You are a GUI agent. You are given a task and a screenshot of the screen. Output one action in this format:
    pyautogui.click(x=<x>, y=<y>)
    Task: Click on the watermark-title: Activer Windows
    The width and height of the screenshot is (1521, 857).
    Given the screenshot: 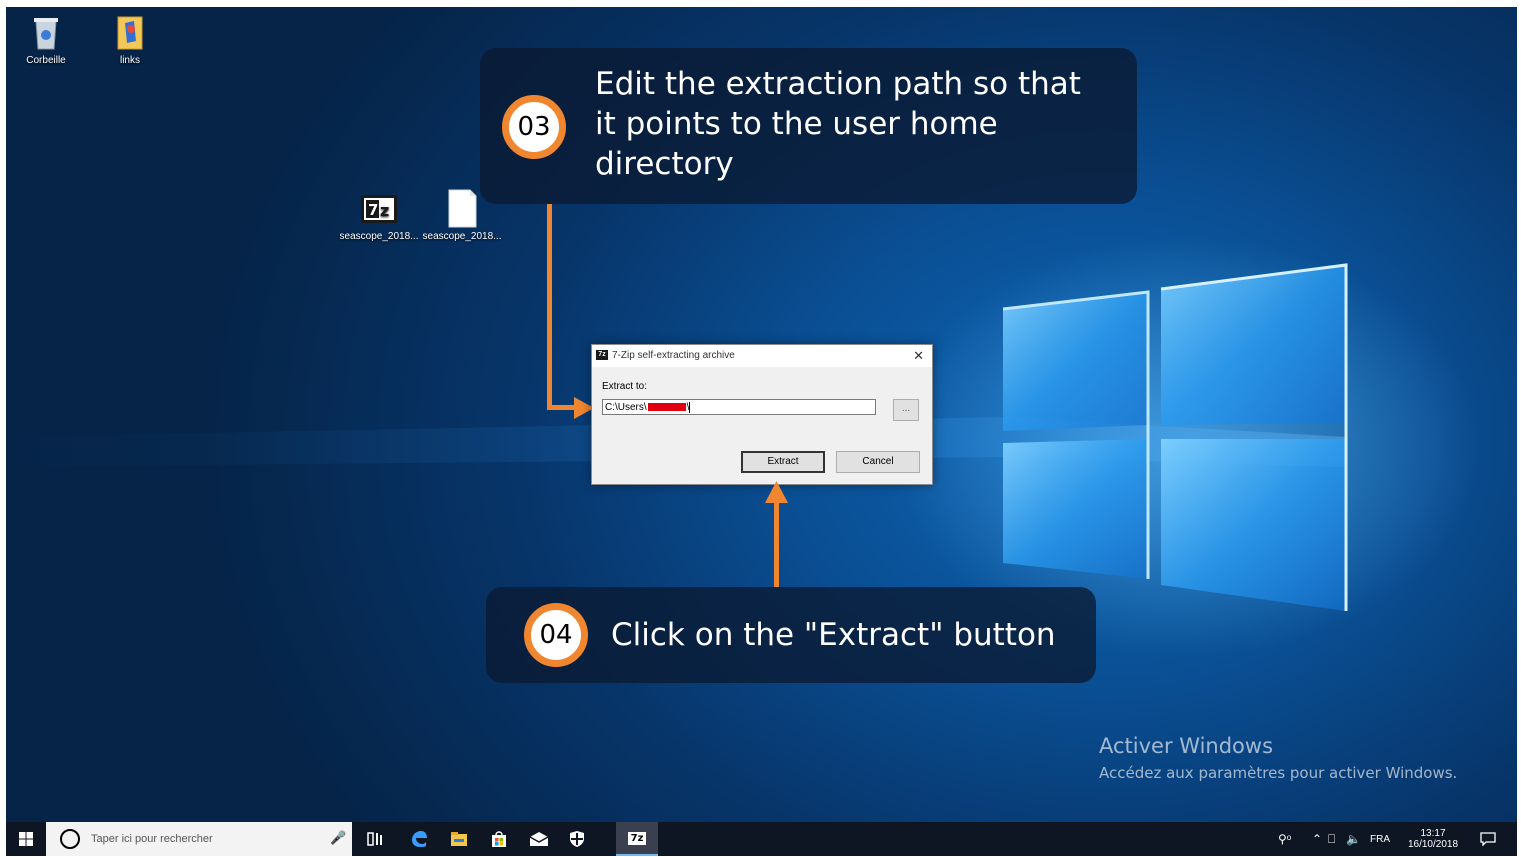 What is the action you would take?
    pyautogui.click(x=1186, y=746)
    